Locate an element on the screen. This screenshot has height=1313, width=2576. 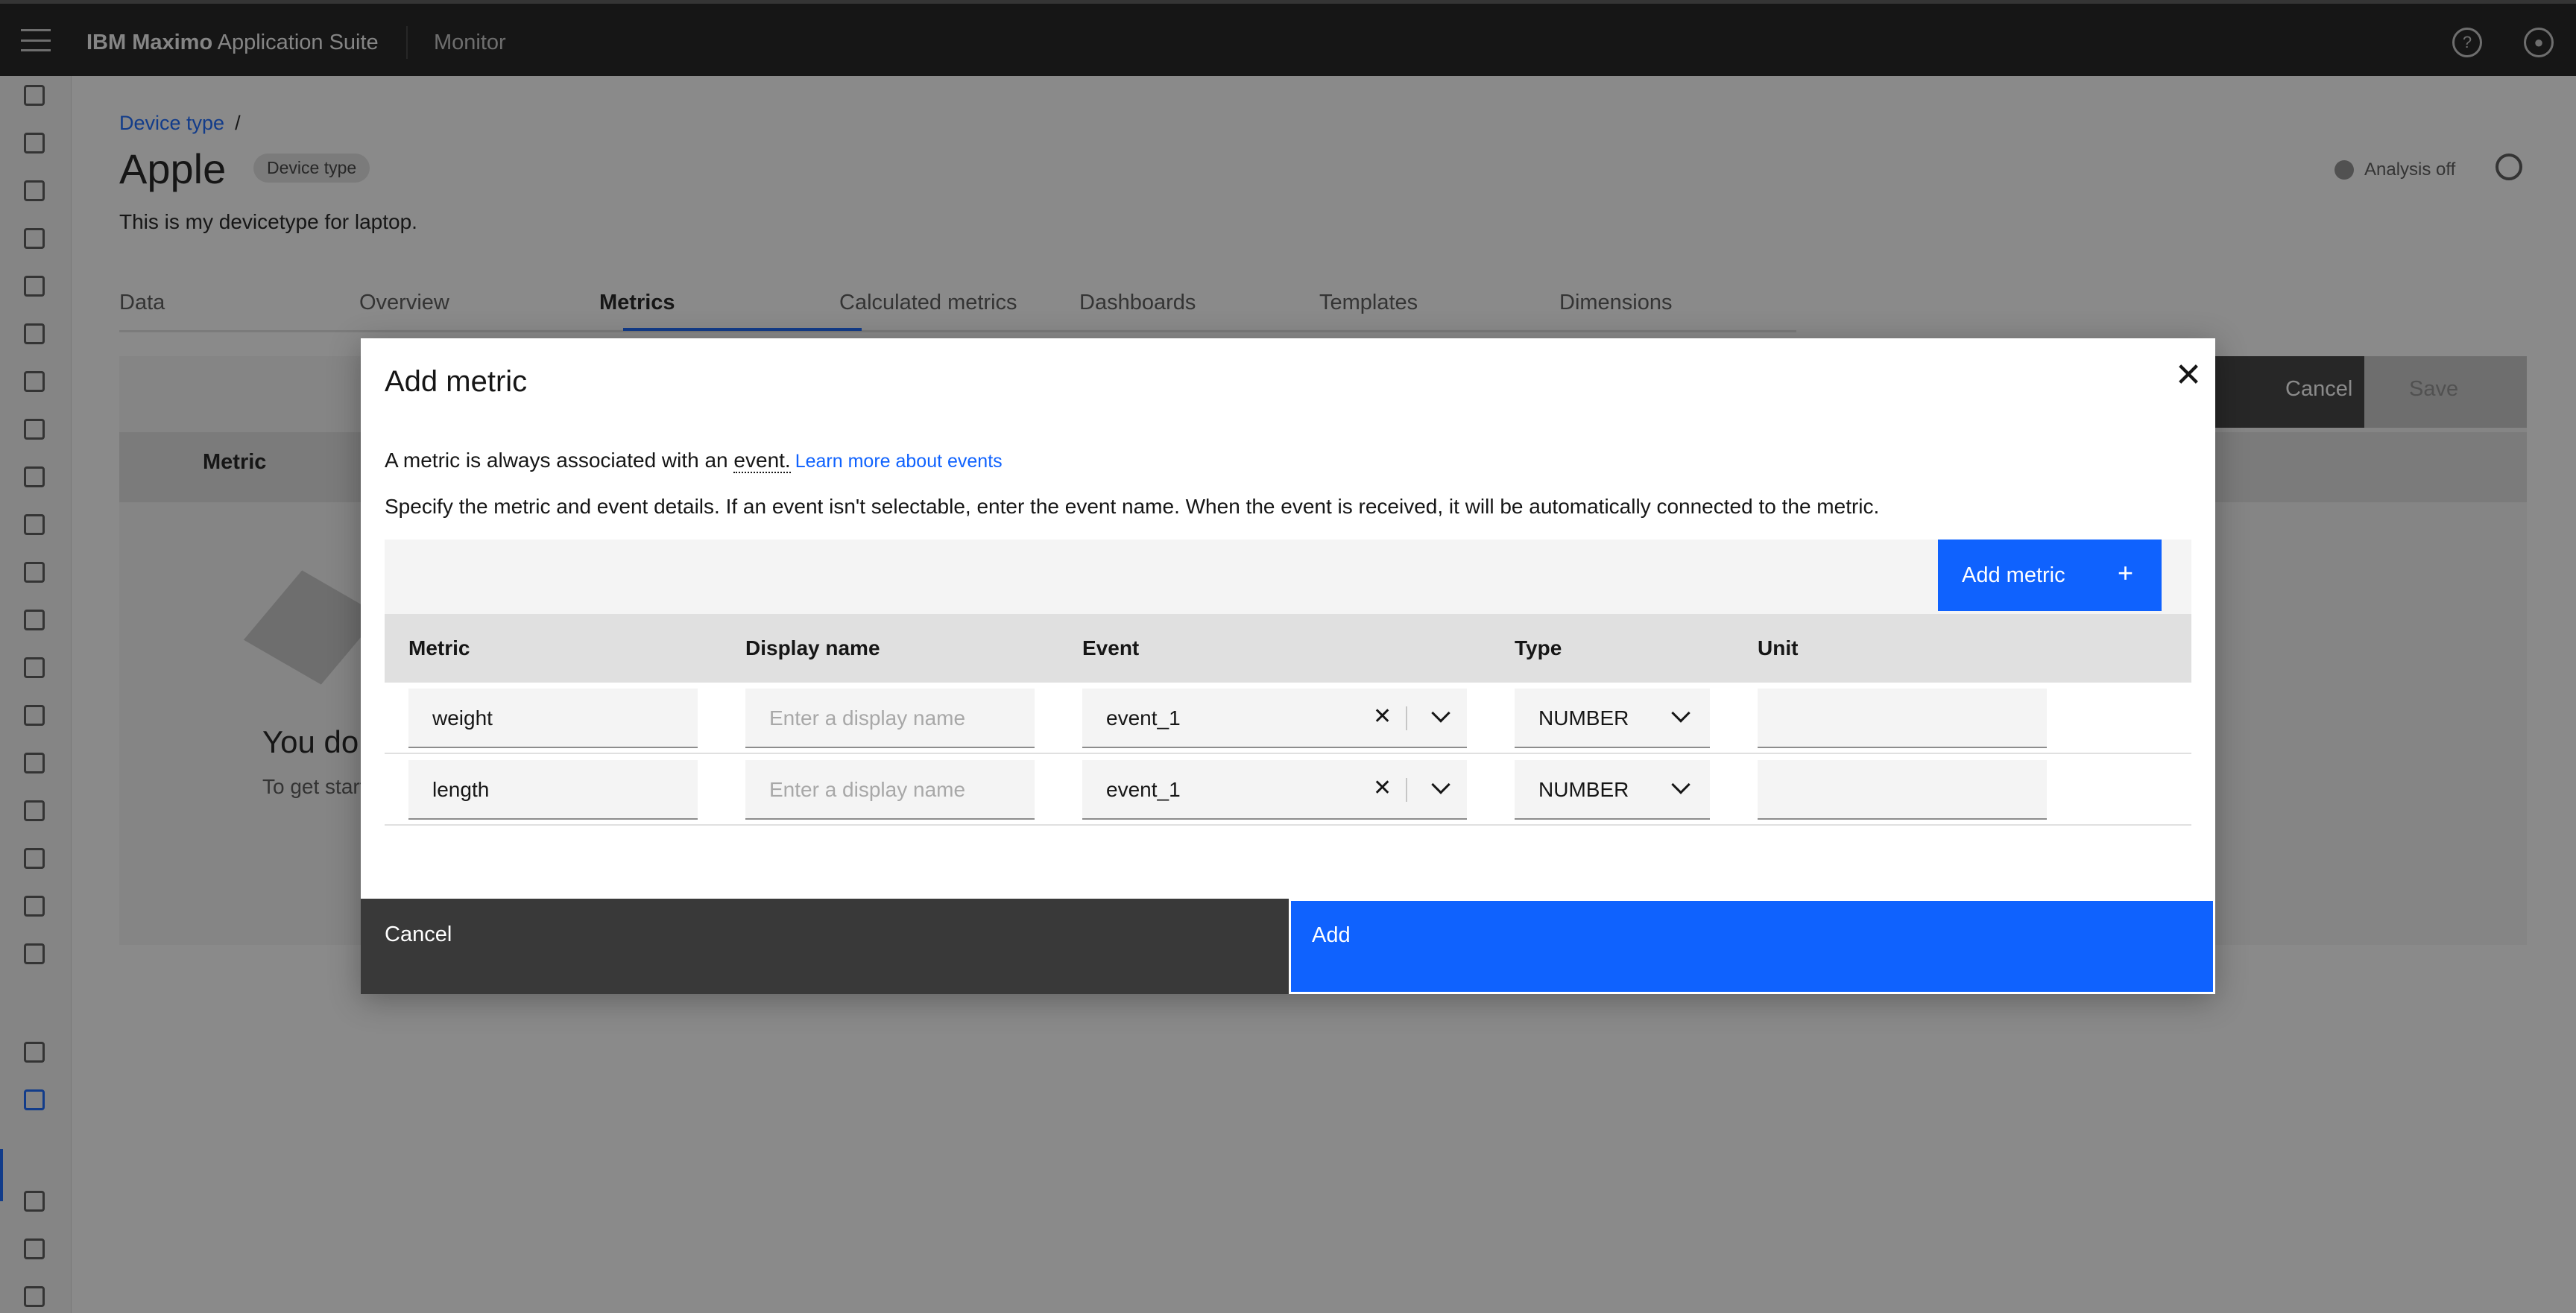
column-header-metric: Metric is located at coordinates (439, 648).